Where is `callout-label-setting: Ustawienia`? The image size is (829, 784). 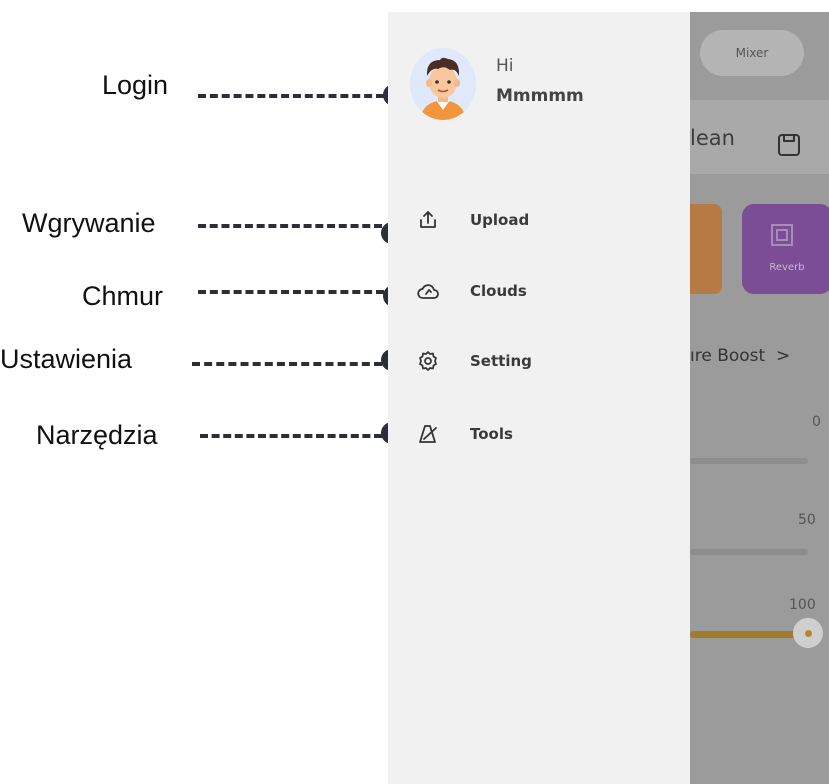
callout-label-setting: Ustawienia is located at coordinates (66, 359).